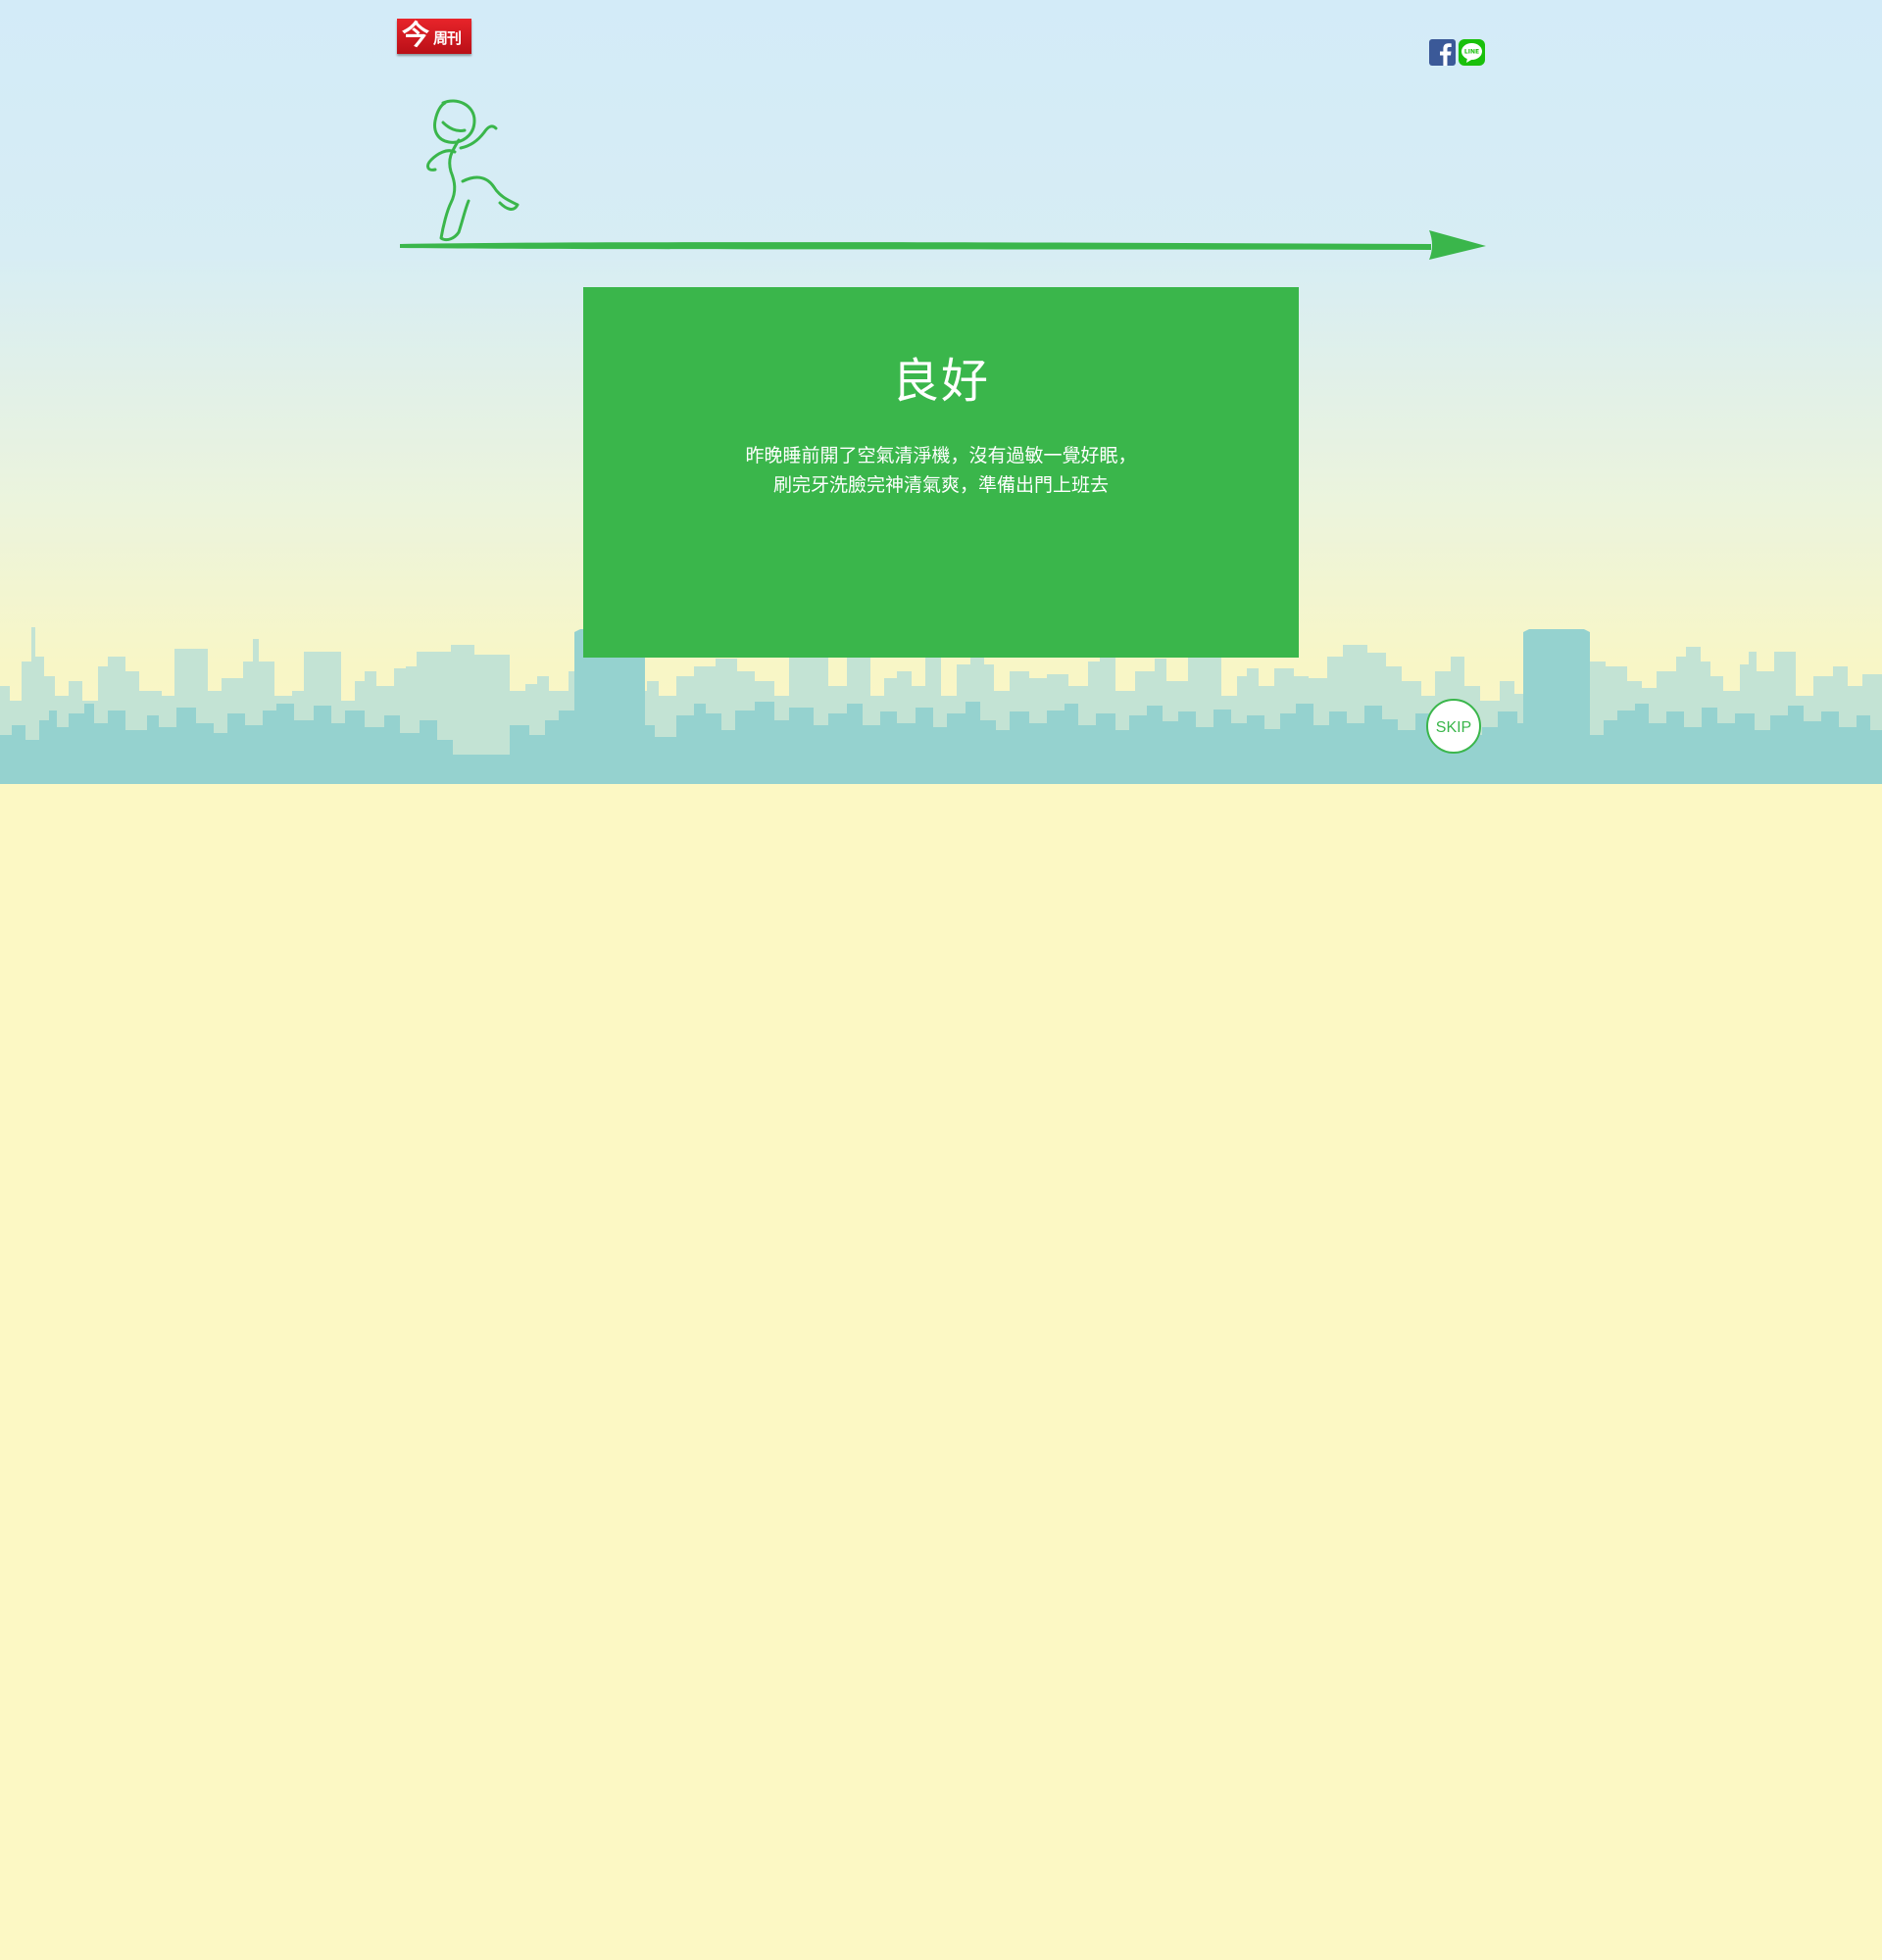 This screenshot has width=1882, height=1960. I want to click on description-line: 昨晚睡前開了空氣清淨機，沒有過敏一覺好眠，, so click(941, 455).